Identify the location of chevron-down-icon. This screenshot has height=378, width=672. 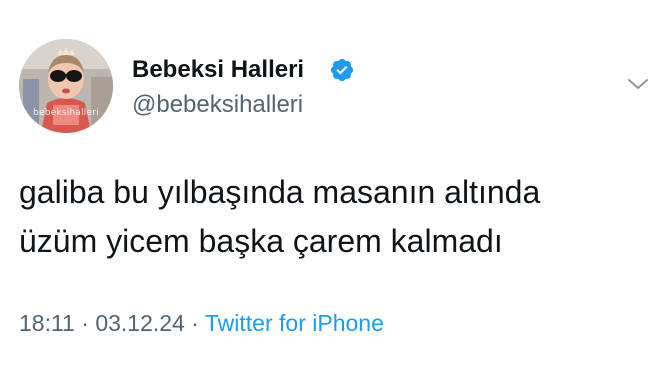
(638, 84).